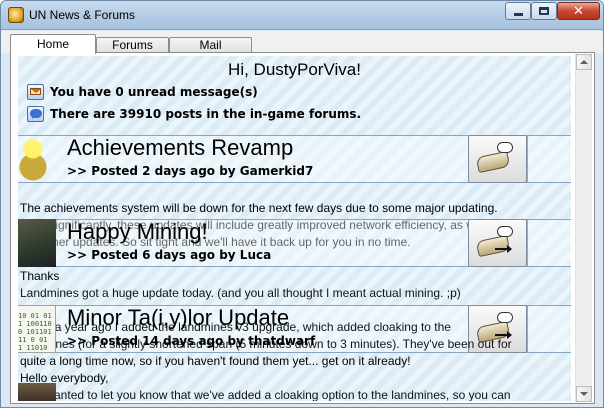 The height and width of the screenshot is (408, 604). I want to click on maximize-button, so click(544, 11).